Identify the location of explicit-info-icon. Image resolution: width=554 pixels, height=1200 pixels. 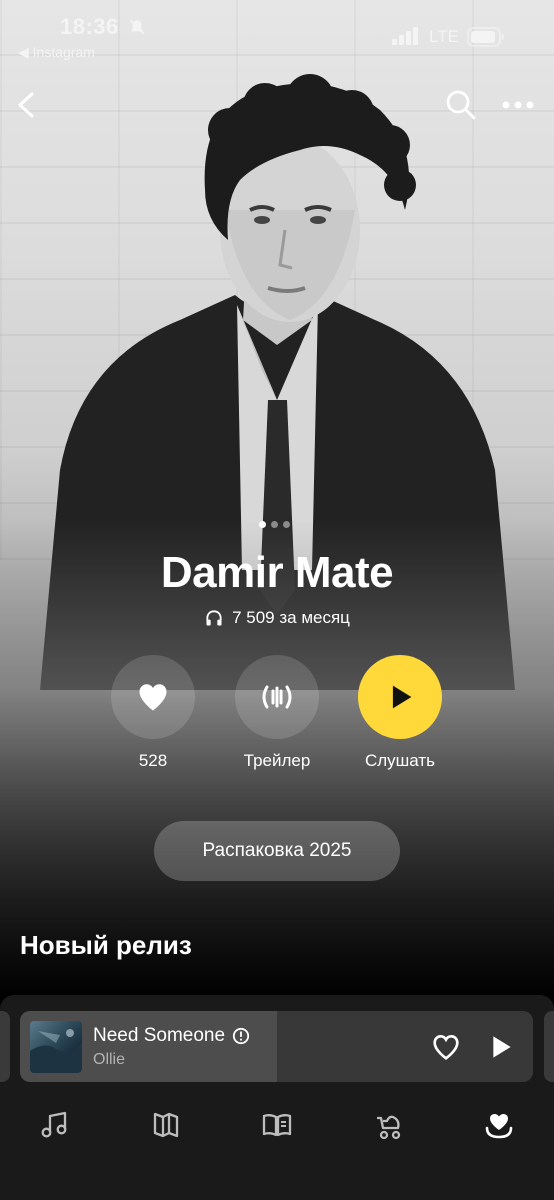
(241, 1036).